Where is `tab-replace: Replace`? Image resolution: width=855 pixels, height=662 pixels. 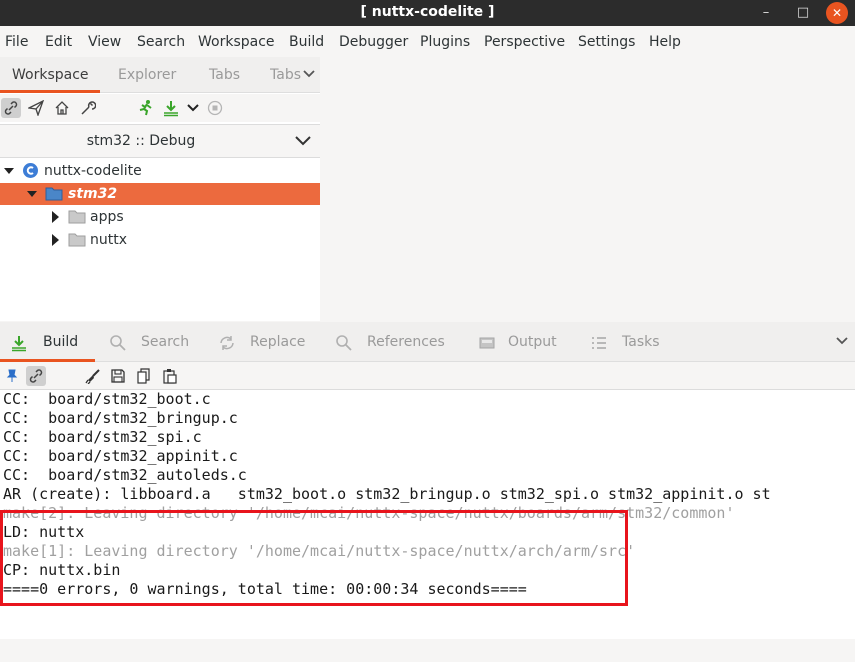
tab-replace: Replace is located at coordinates (265, 342).